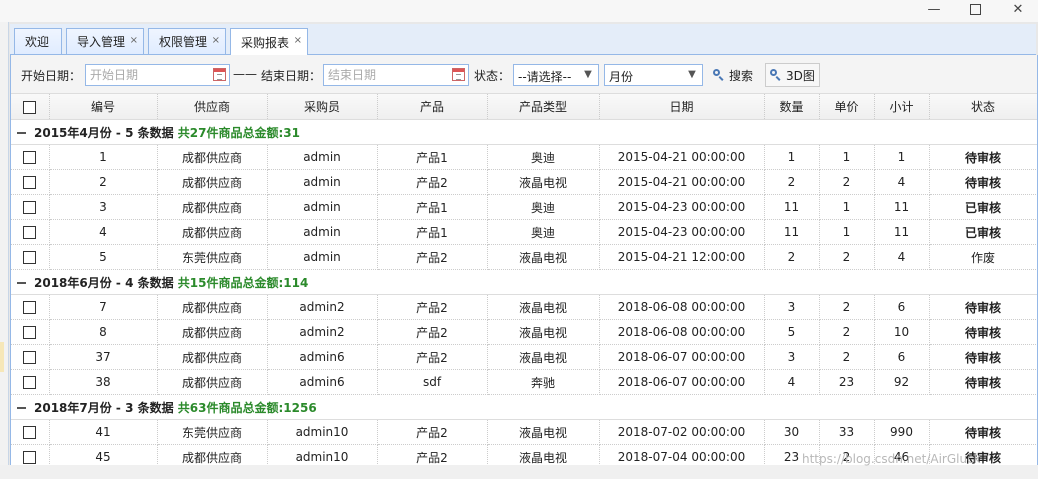  I want to click on column-header: 产品, so click(432, 107).